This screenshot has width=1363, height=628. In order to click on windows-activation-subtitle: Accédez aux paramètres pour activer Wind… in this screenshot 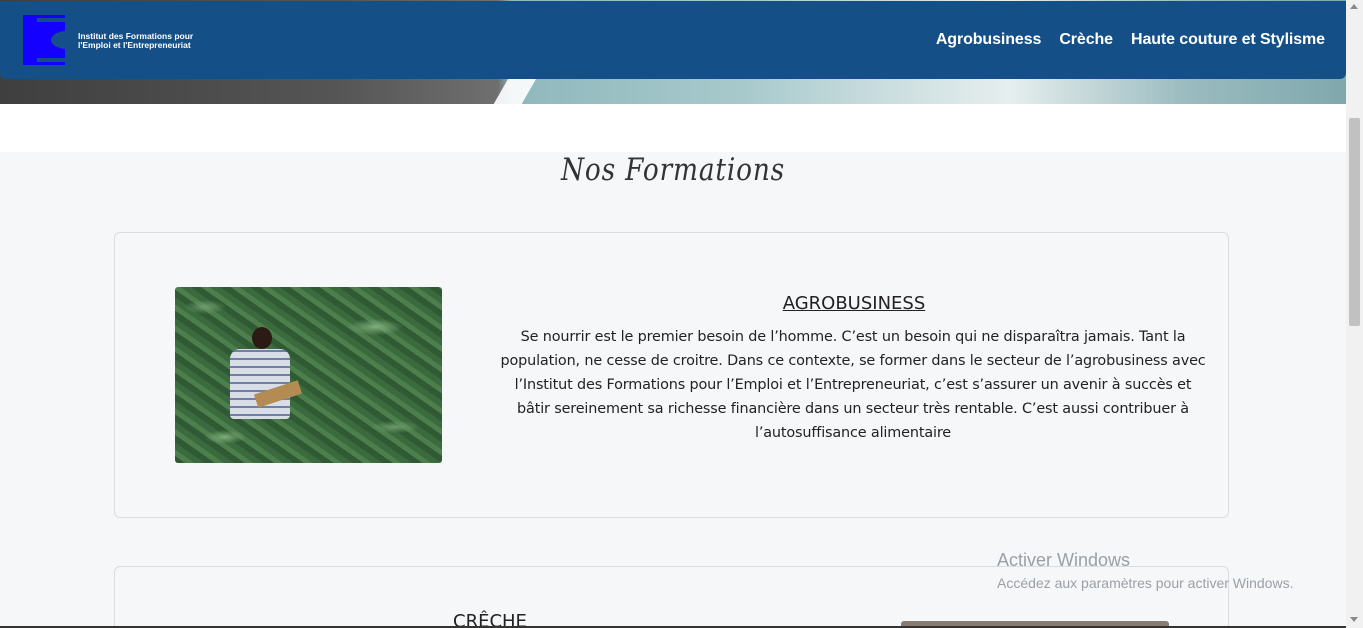, I will do `click(1145, 583)`.